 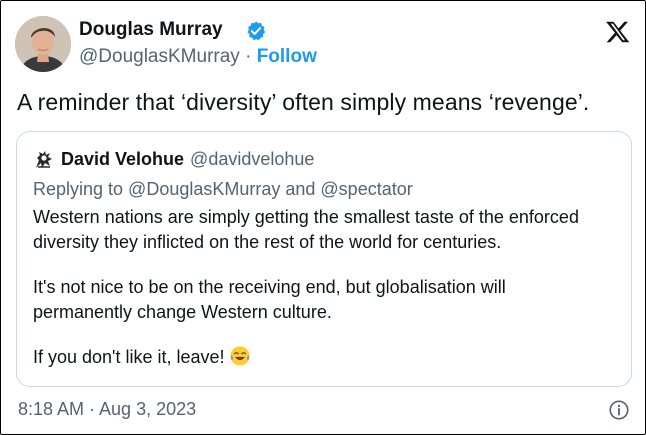 I want to click on quoted-text-line: permanently change Western culture., so click(x=182, y=312).